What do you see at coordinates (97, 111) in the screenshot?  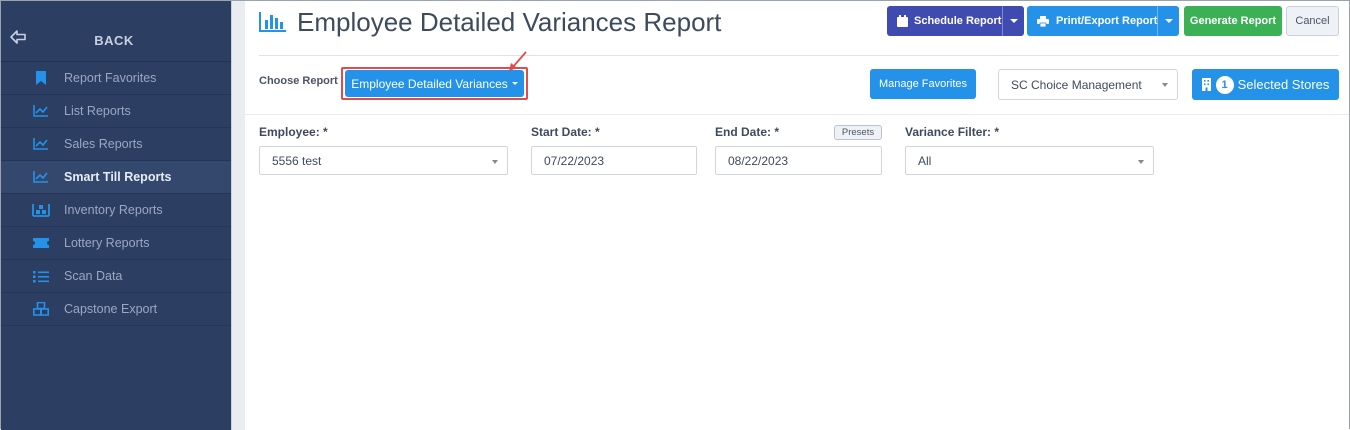 I see `sidebar-item-label: List Reports` at bounding box center [97, 111].